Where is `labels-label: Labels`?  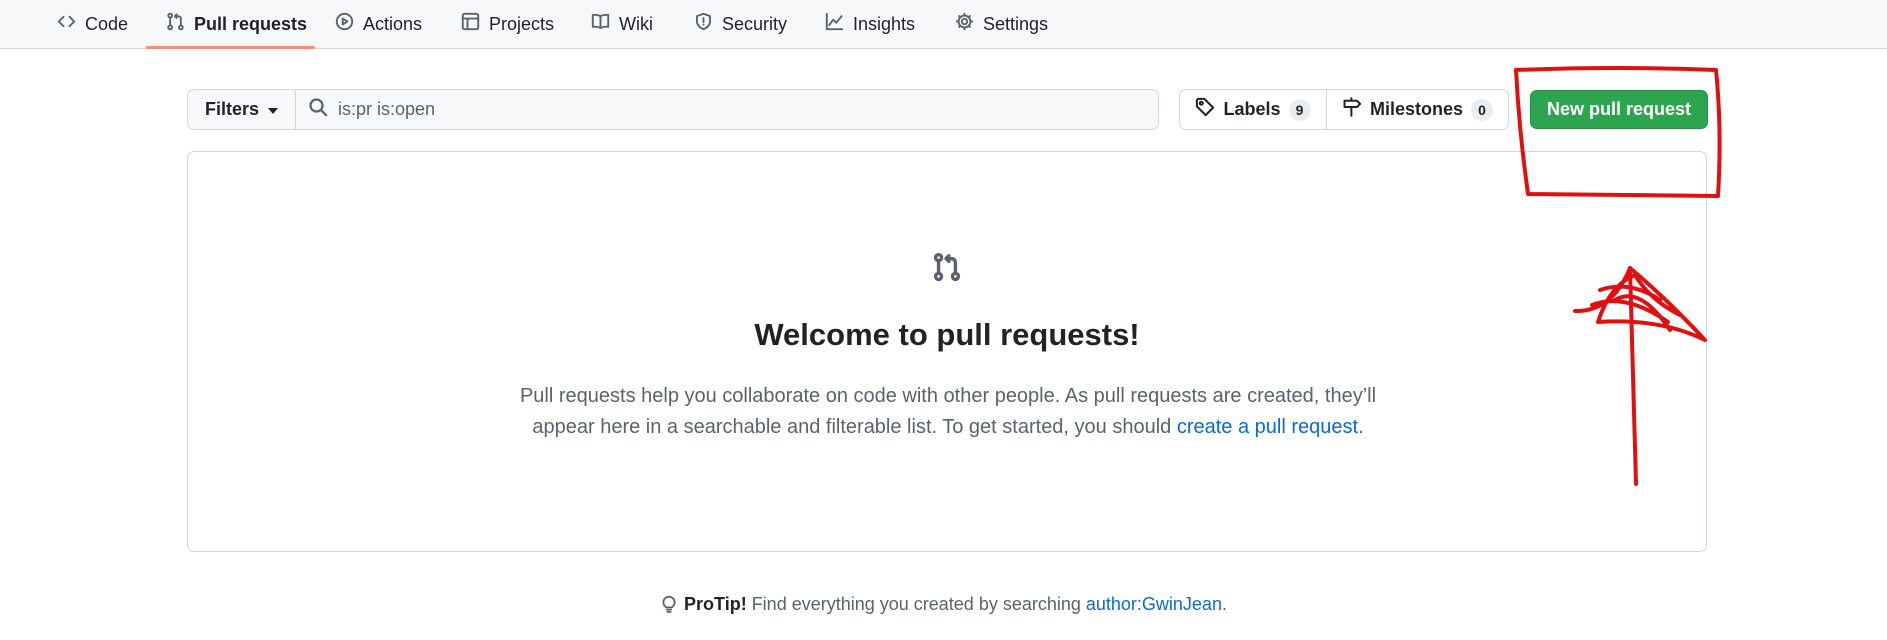
labels-label: Labels is located at coordinates (1252, 109).